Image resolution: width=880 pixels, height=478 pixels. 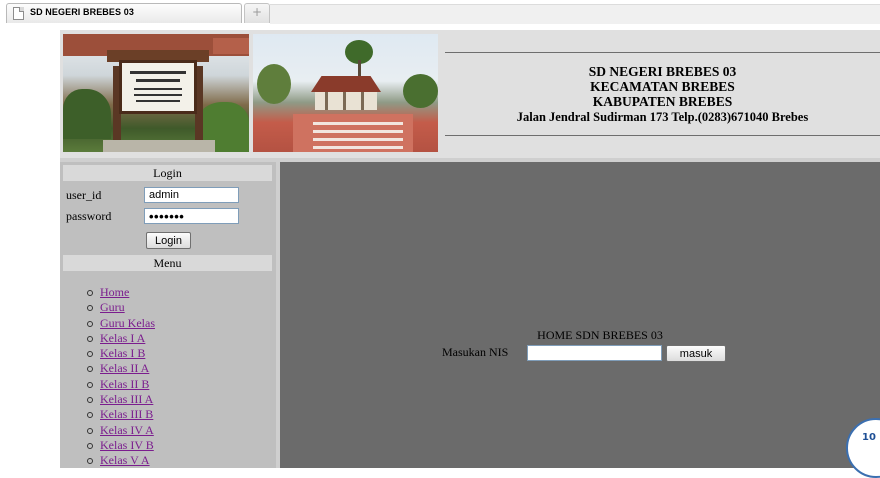 I want to click on menu-link-guru: Guru, so click(x=112, y=307).